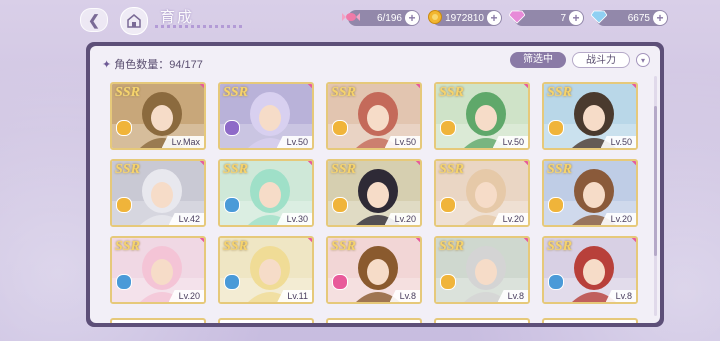 This screenshot has height=341, width=720. Describe the element at coordinates (638, 18) in the screenshot. I see `blue-gem-value: 6675` at that location.